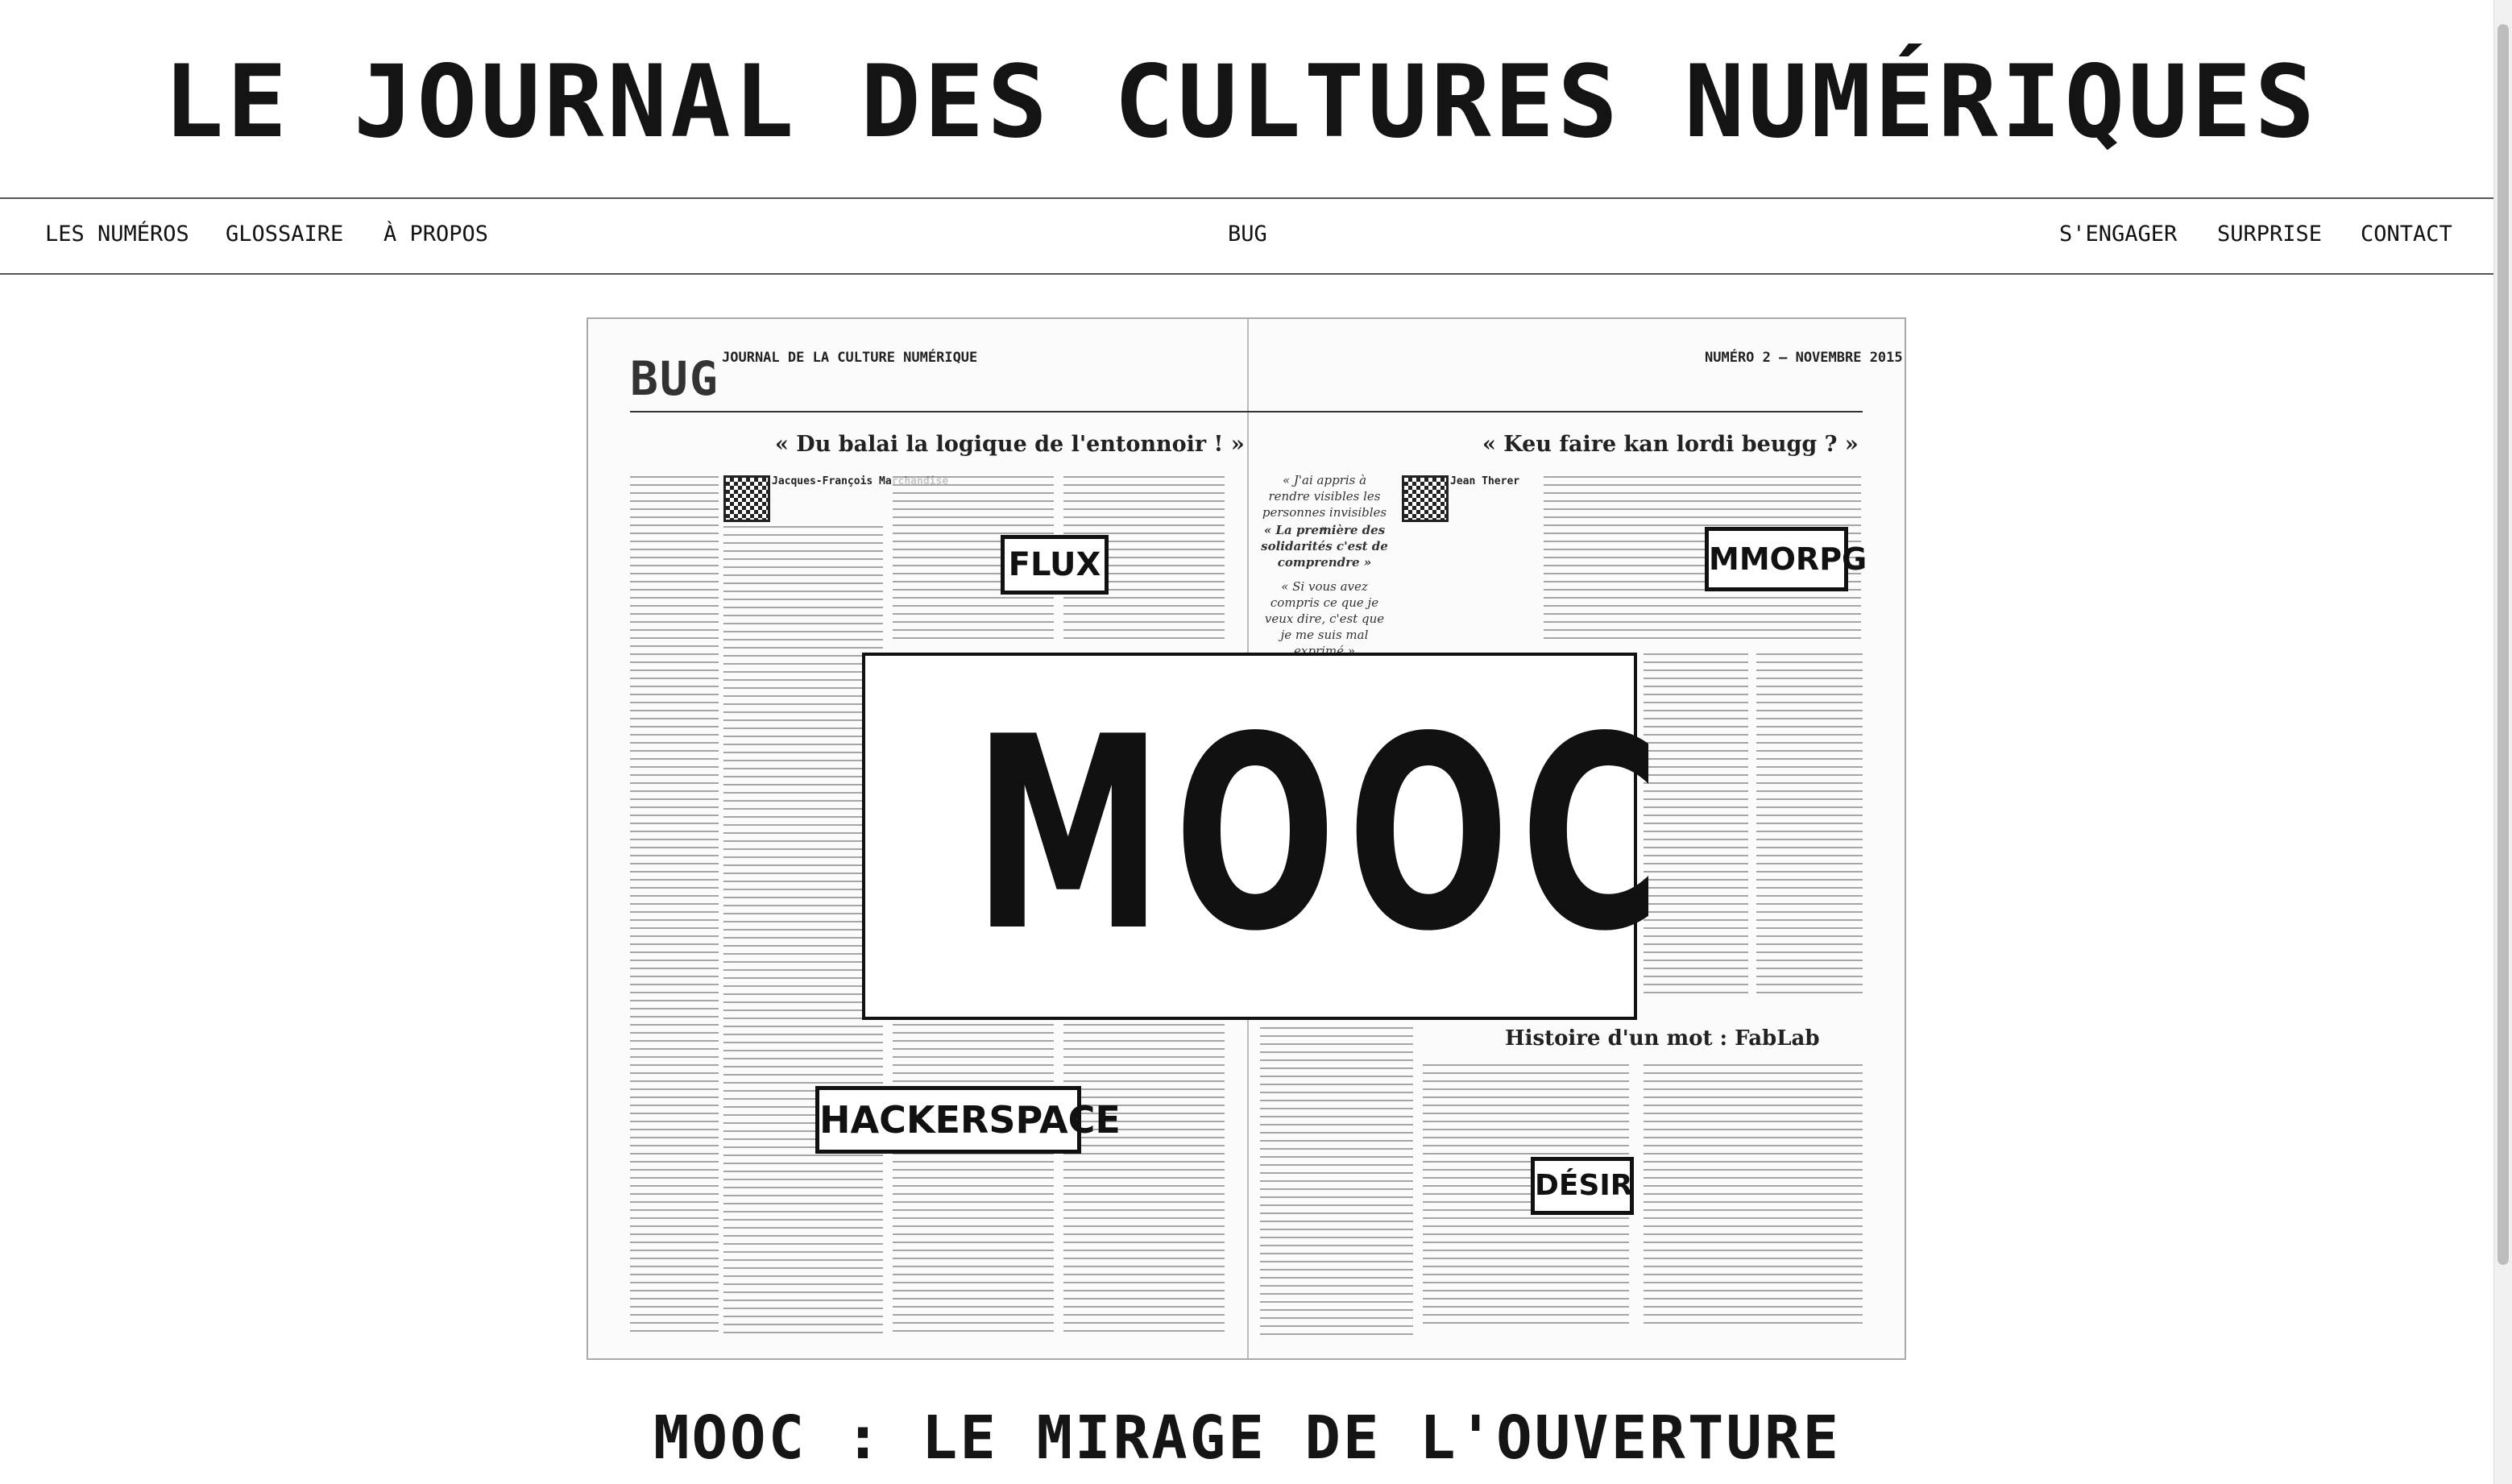 The image size is (2512, 1484). I want to click on label-desir: DÉSIR, so click(1582, 1186).